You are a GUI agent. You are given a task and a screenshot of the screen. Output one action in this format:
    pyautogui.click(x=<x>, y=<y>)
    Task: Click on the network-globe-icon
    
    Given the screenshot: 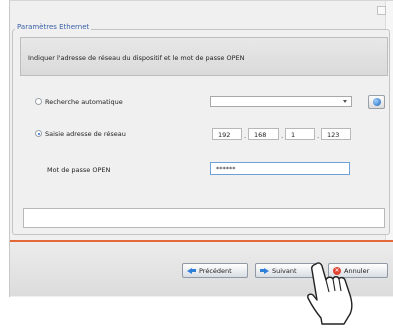 What is the action you would take?
    pyautogui.click(x=377, y=102)
    